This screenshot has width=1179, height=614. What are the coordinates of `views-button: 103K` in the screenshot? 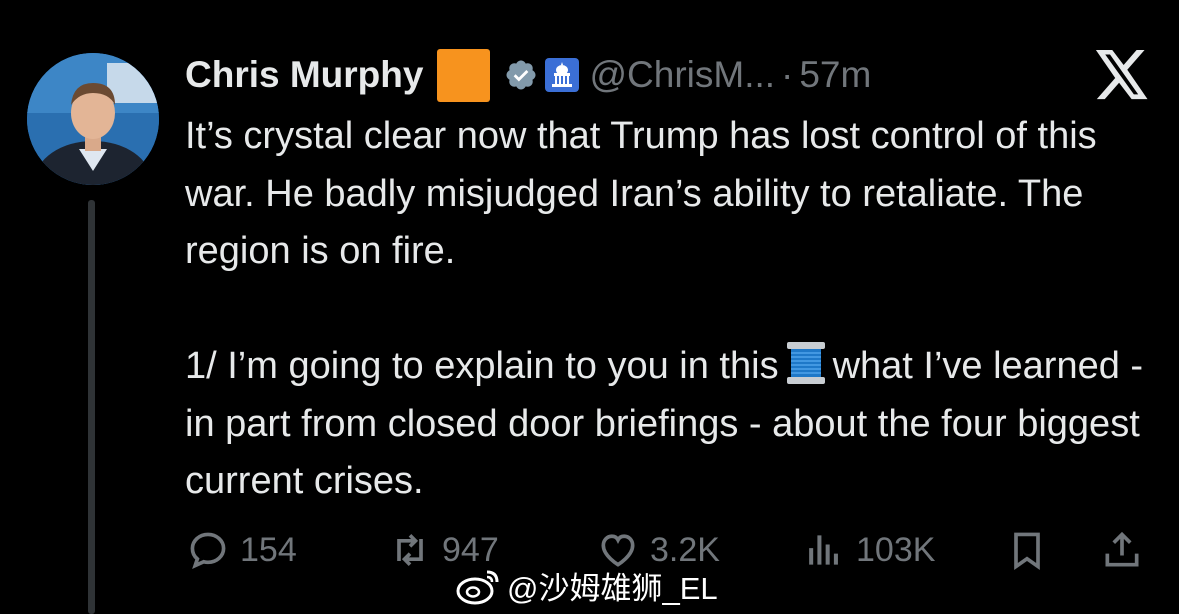 It's located at (868, 550).